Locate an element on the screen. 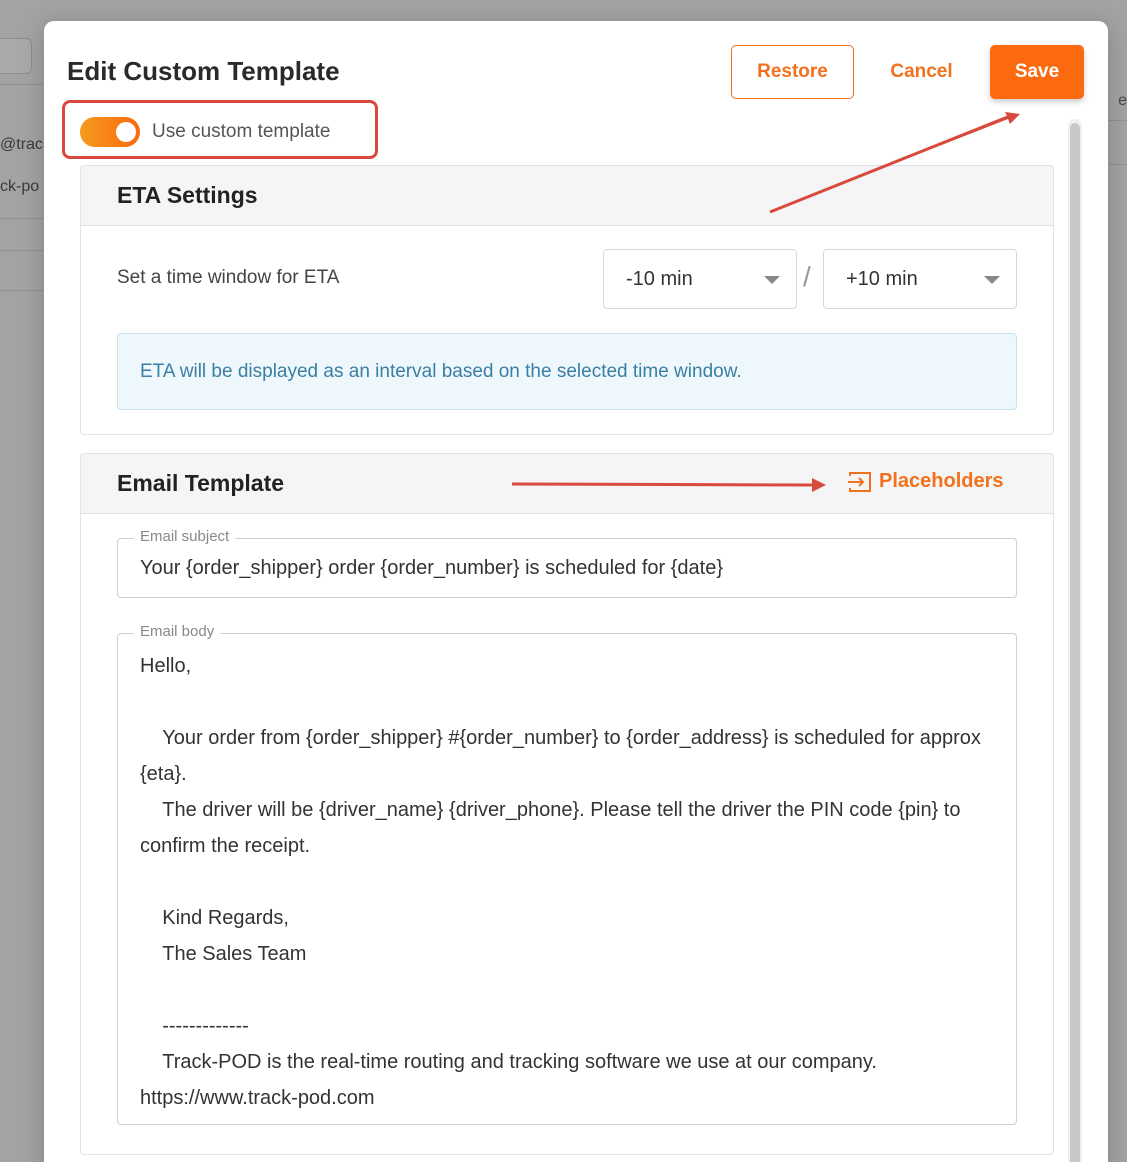  cancel-button: Cancel is located at coordinates (921, 72).